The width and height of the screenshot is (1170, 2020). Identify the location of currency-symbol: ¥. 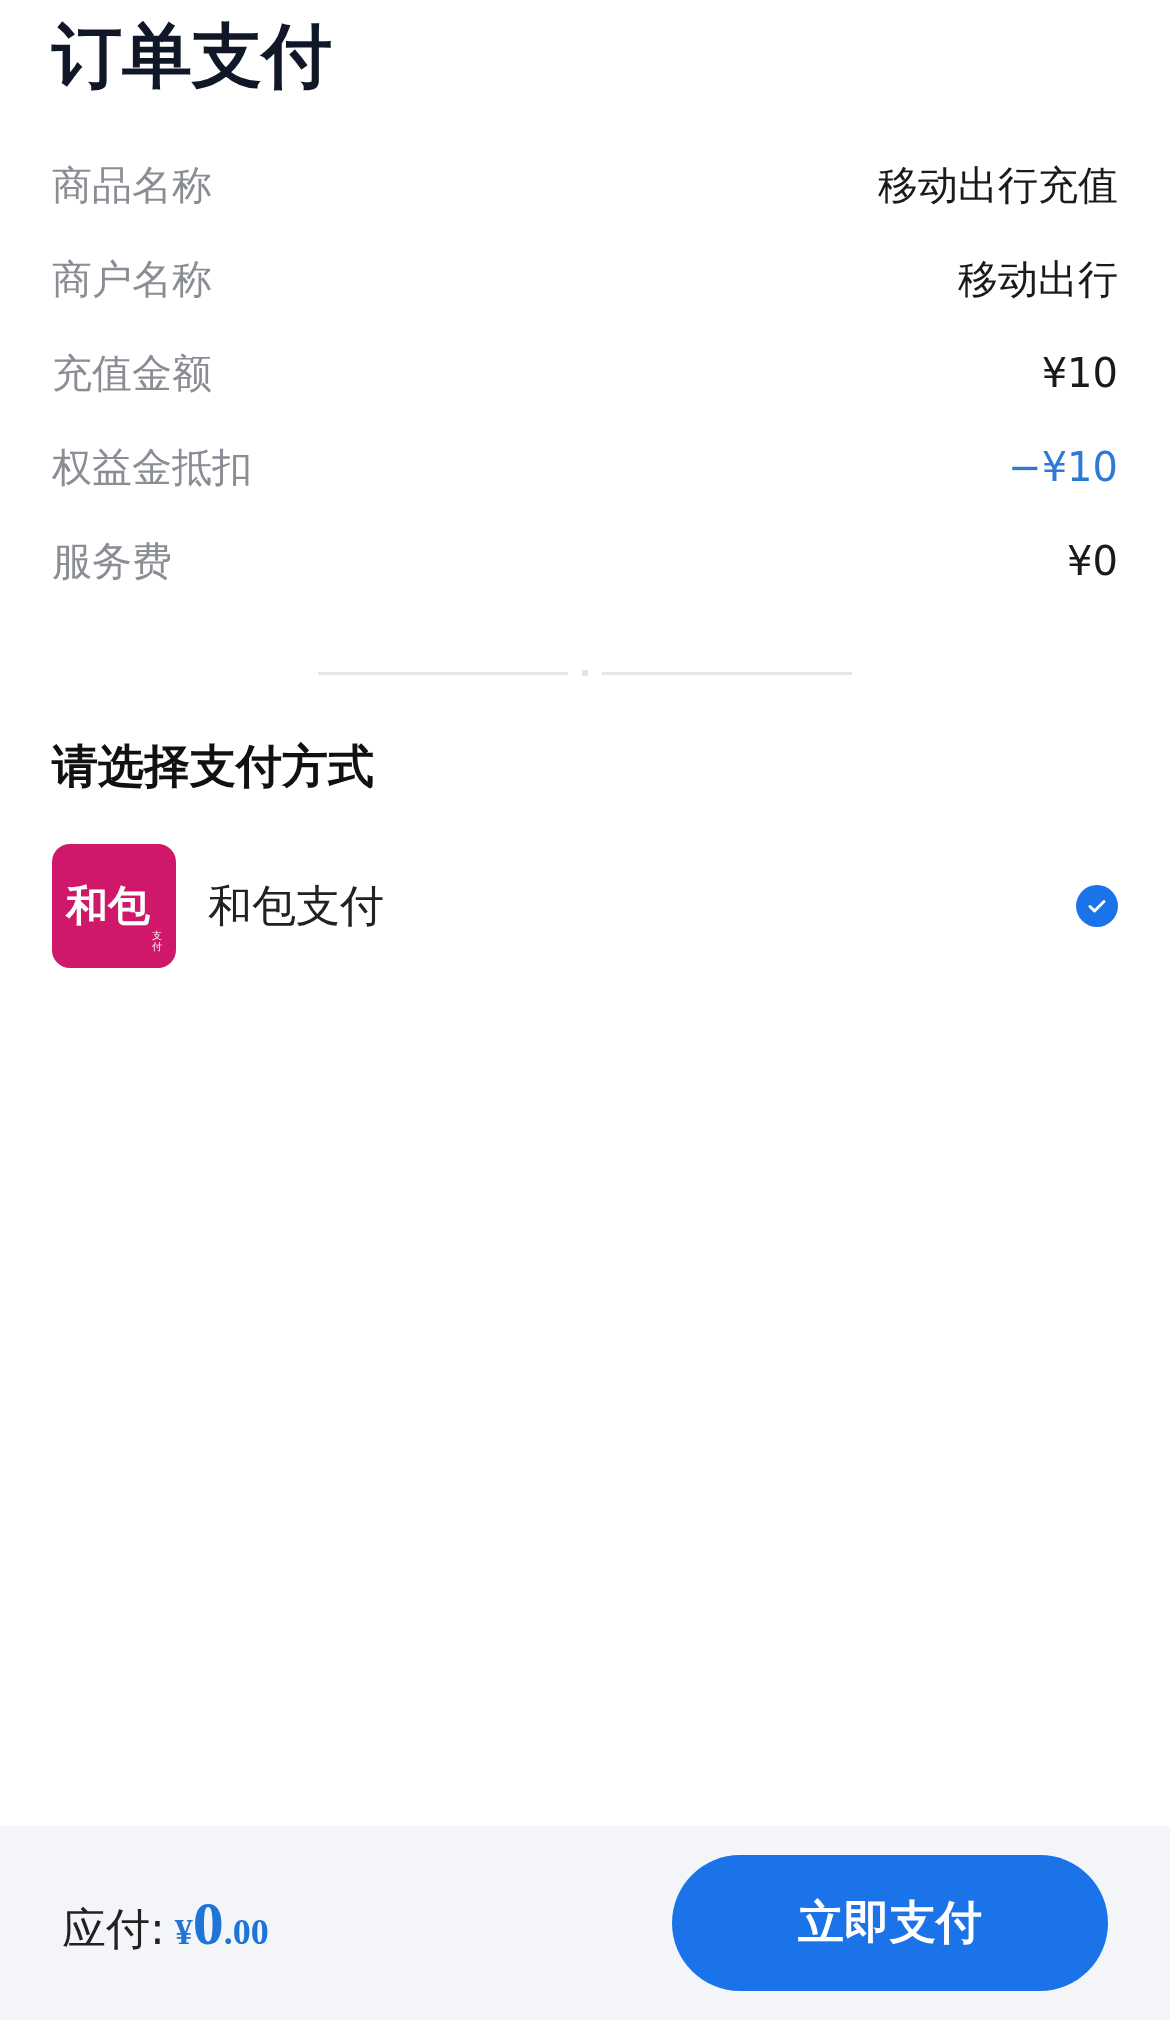
(183, 1932).